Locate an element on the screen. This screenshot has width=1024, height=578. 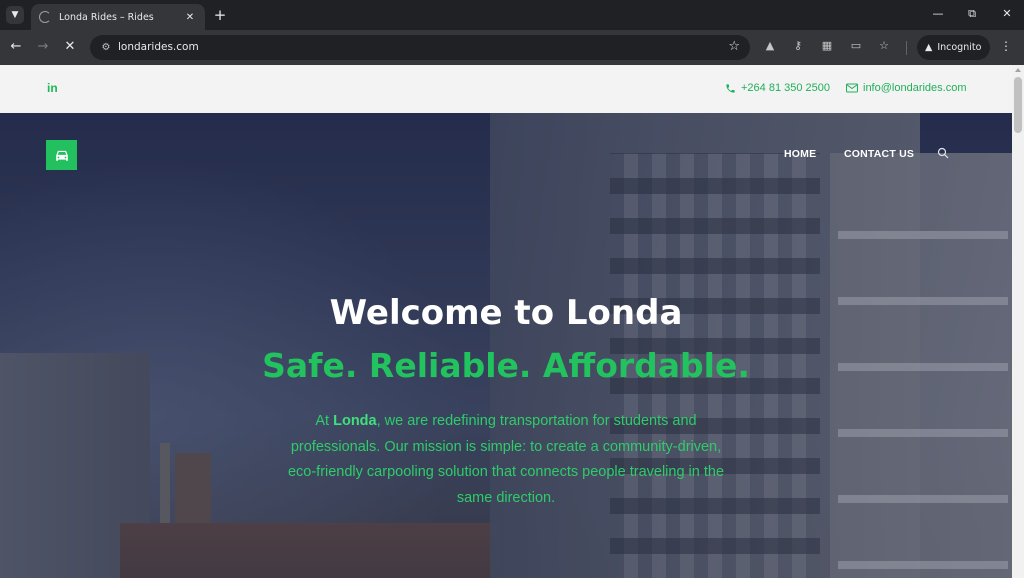
cast-icon: ▭ is located at coordinates (856, 45).